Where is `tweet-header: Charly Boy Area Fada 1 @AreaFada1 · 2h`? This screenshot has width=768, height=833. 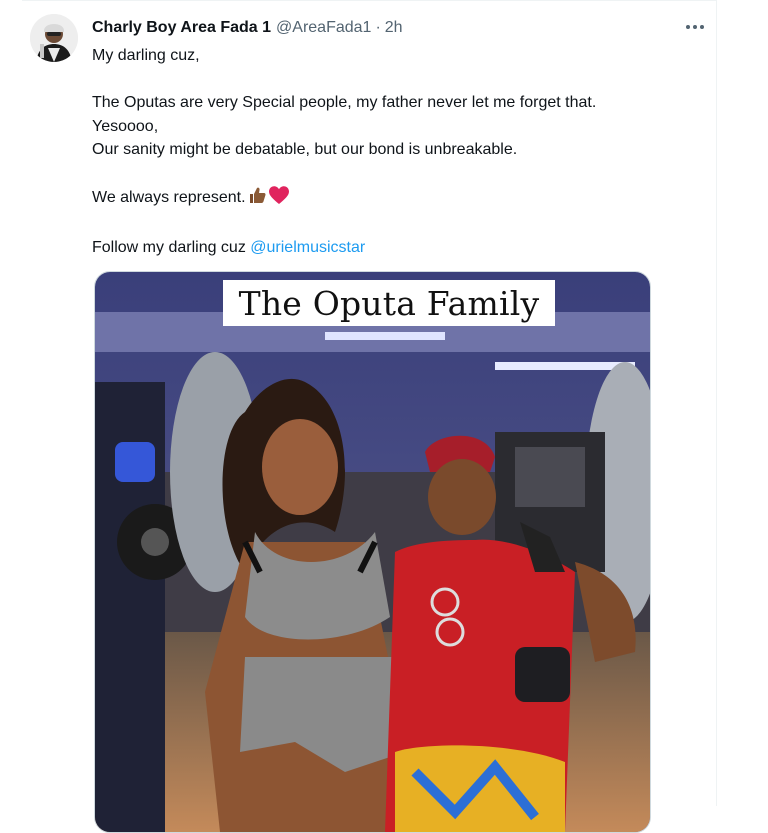
tweet-header: Charly Boy Area Fada 1 @AreaFada1 · 2h is located at coordinates (247, 28).